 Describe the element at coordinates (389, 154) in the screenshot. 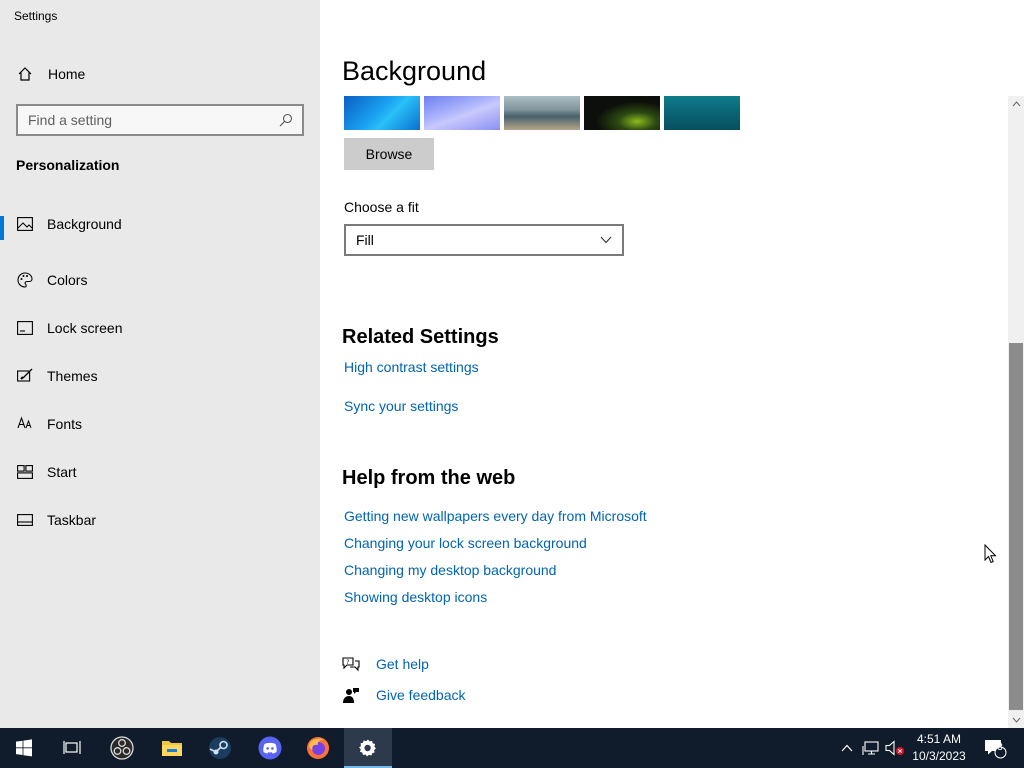

I see `browse-button: Browse` at that location.